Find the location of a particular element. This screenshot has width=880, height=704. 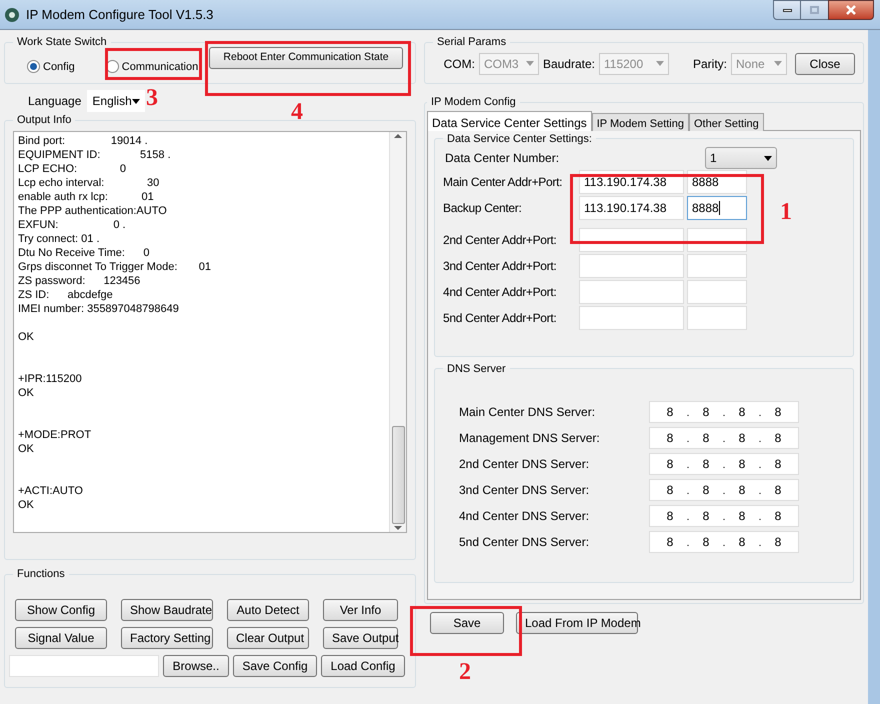

minimize-button is located at coordinates (787, 10).